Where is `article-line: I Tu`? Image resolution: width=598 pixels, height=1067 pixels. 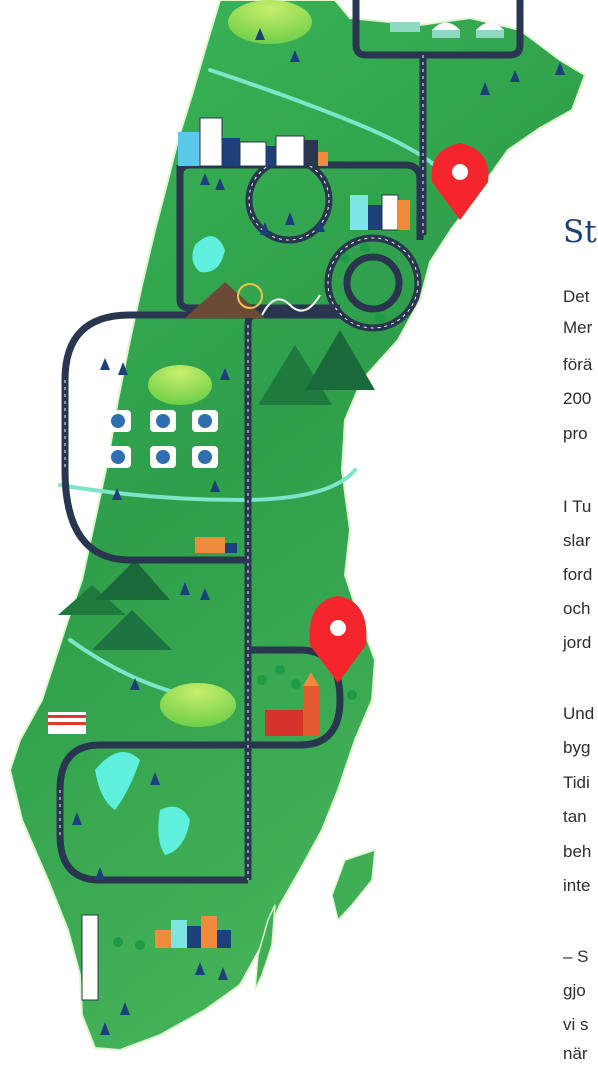 article-line: I Tu is located at coordinates (577, 506).